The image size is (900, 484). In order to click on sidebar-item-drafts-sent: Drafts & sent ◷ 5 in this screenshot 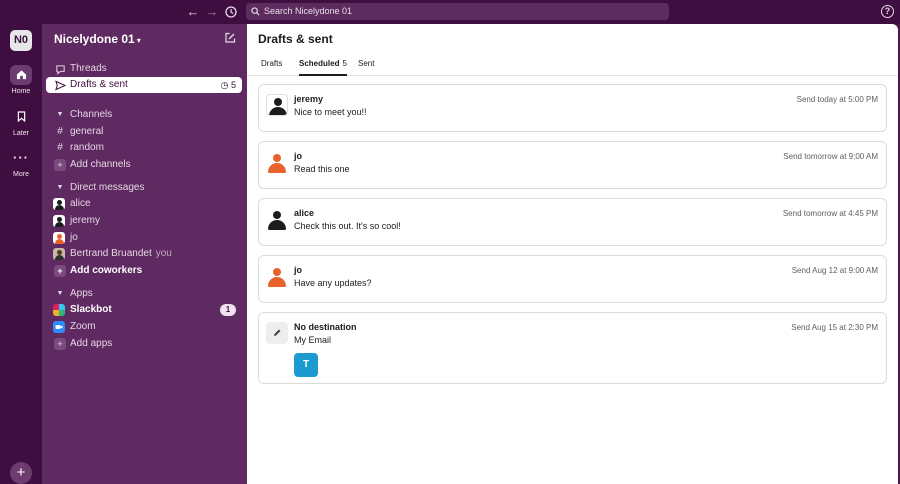, I will do `click(144, 85)`.